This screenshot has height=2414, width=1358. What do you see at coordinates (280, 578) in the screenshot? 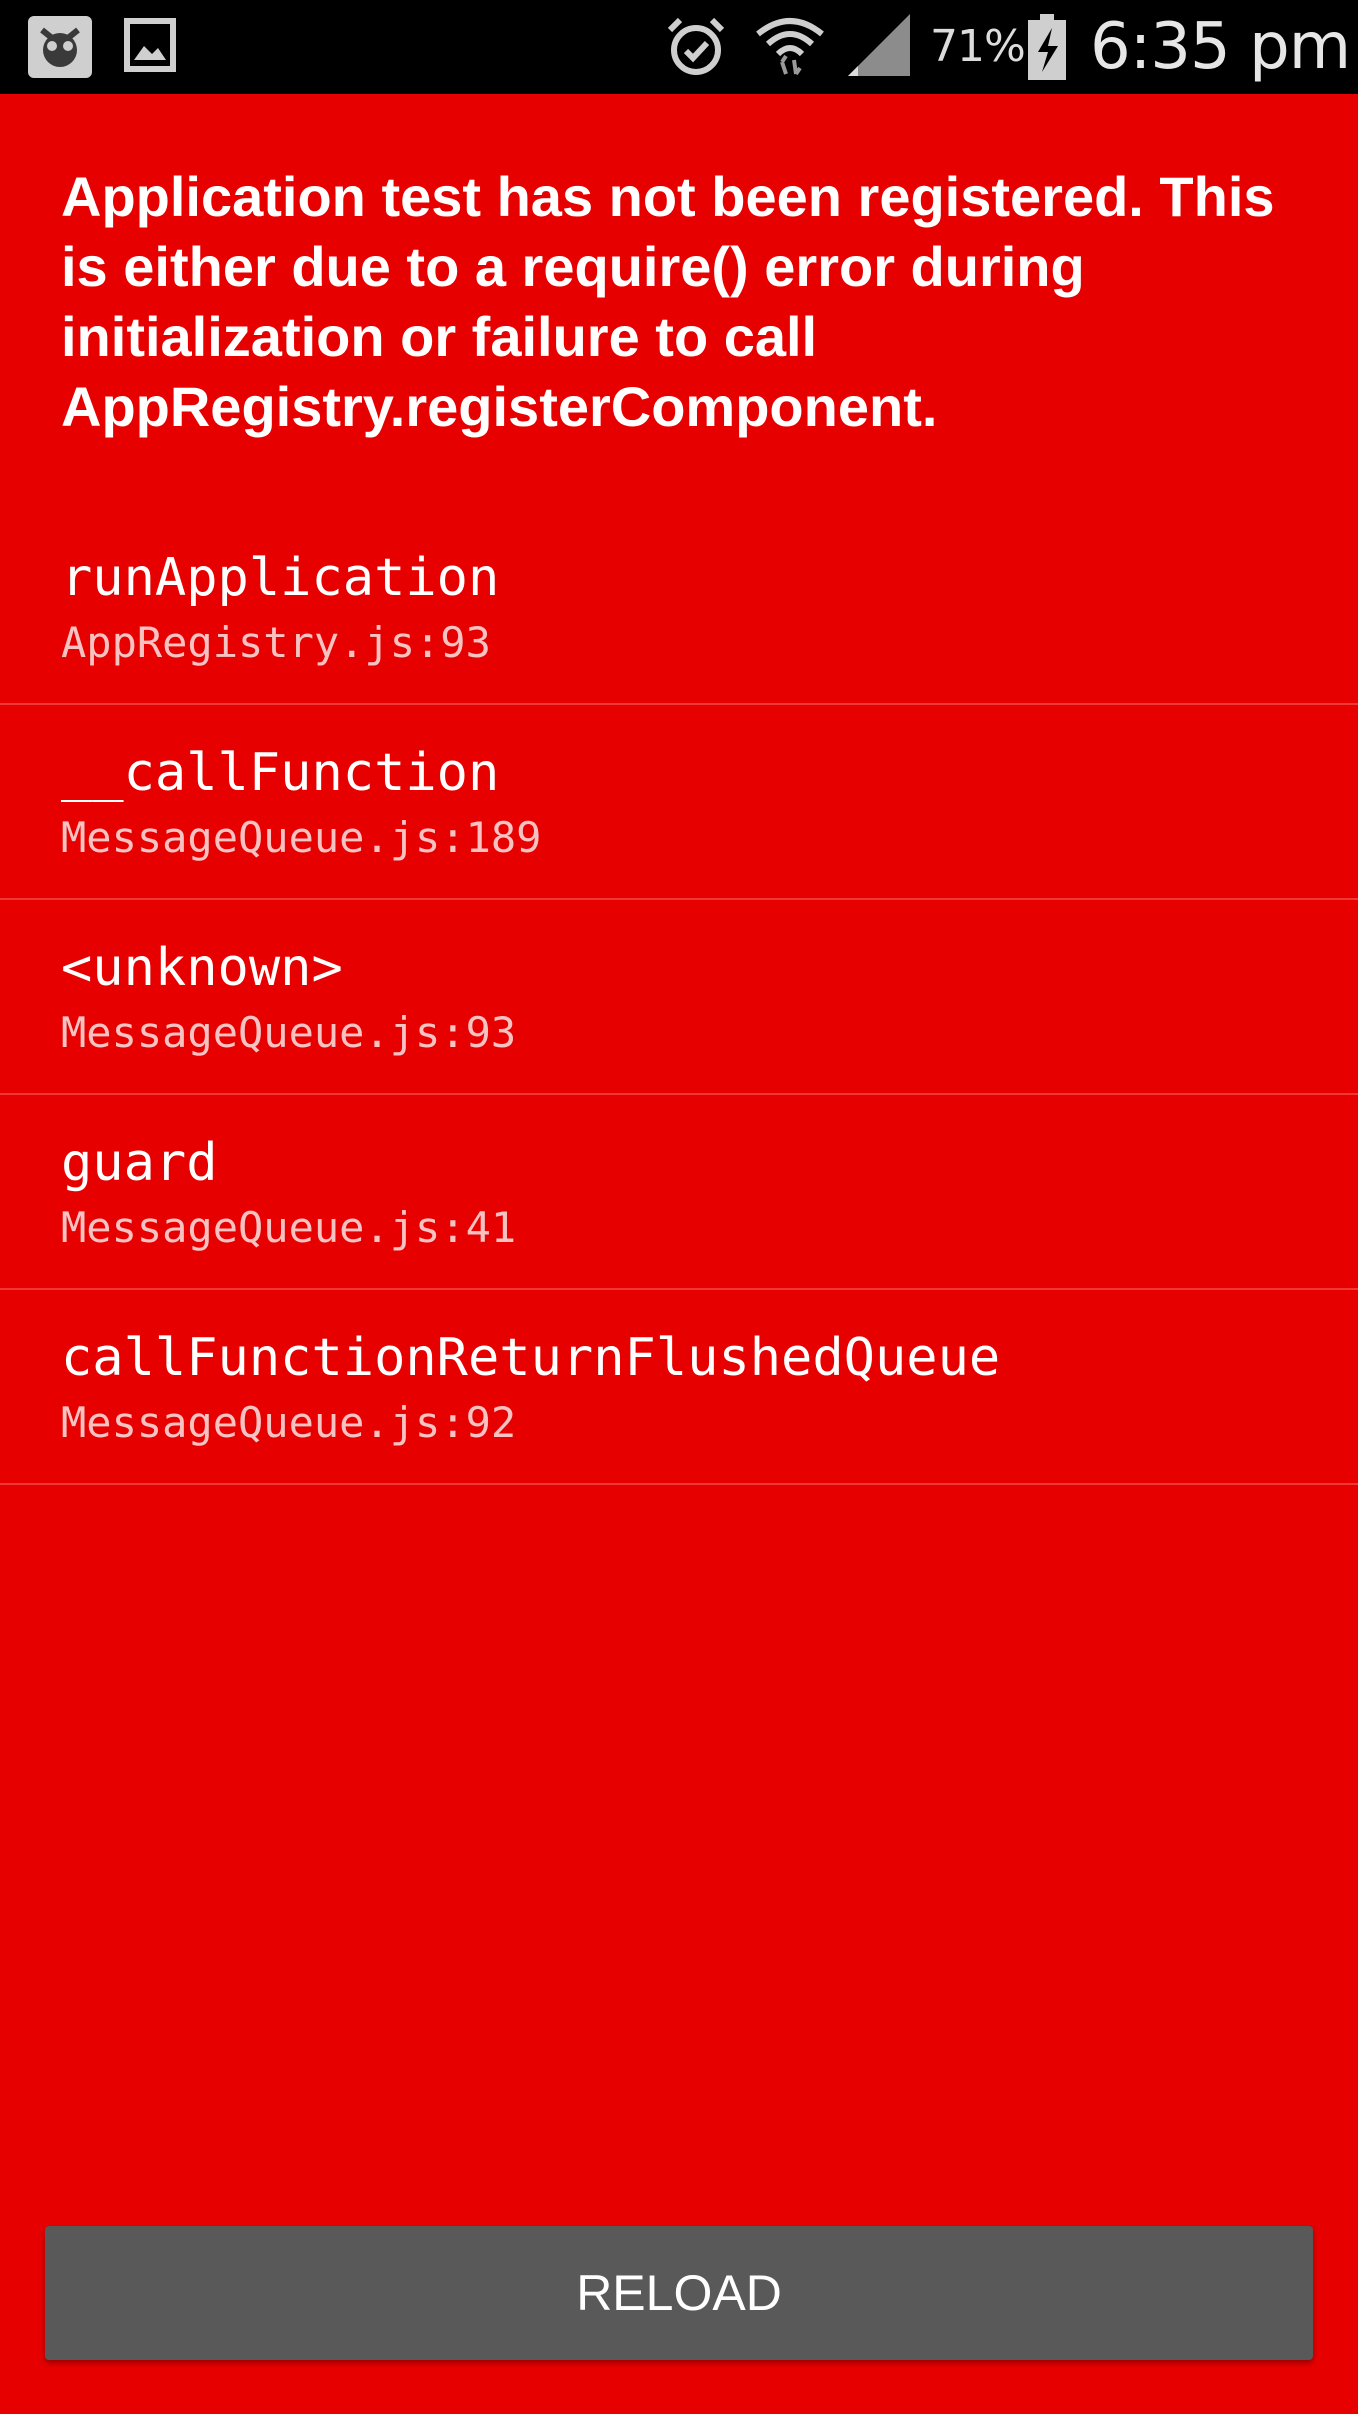
I see `stack-frame-method: runApplication` at bounding box center [280, 578].